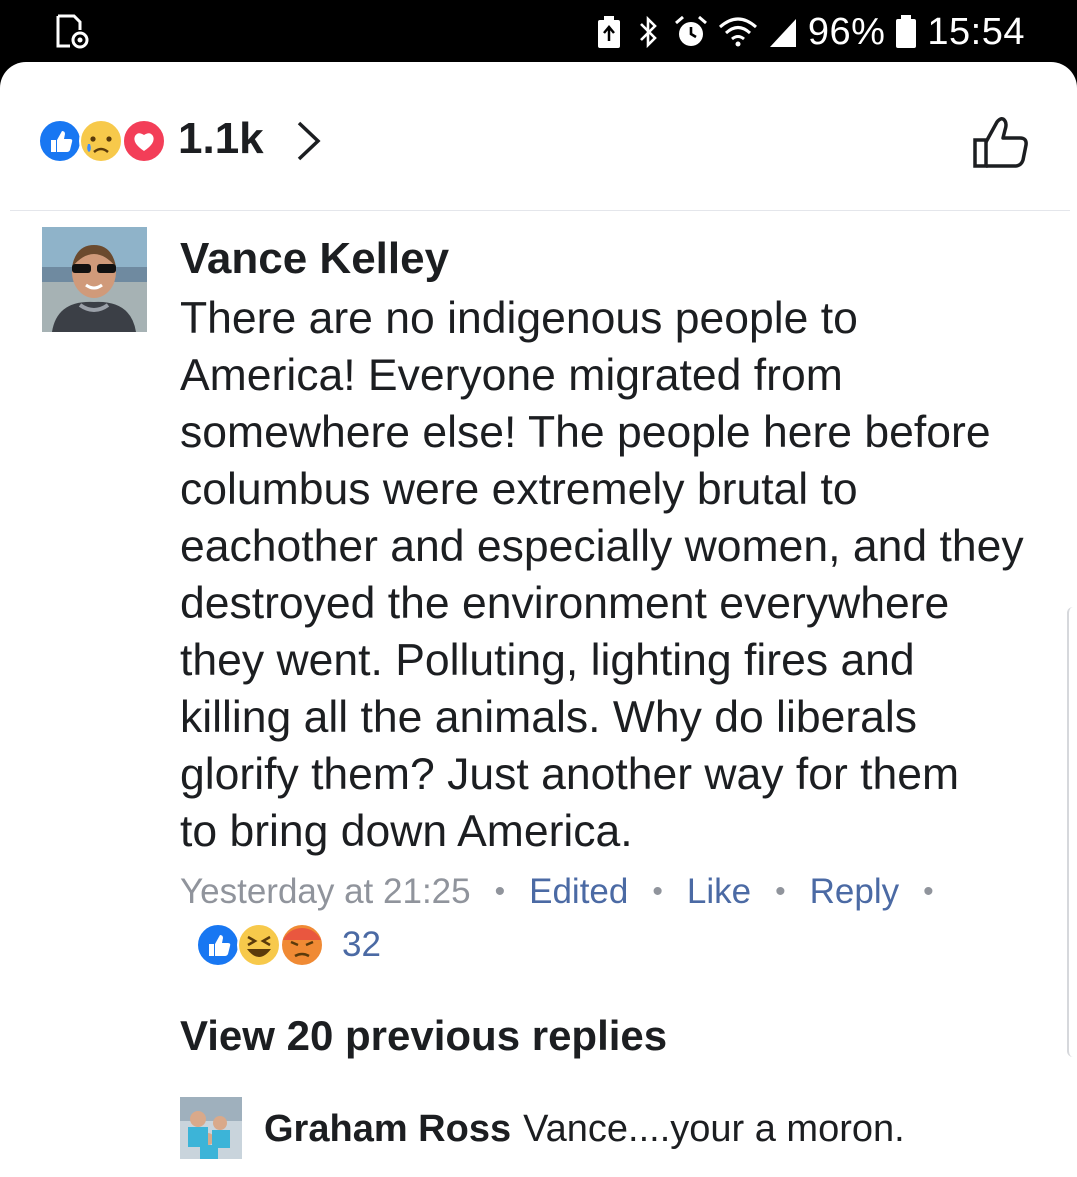 Image resolution: width=1077 pixels, height=1177 pixels. What do you see at coordinates (221, 139) in the screenshot?
I see `reactions-count: 1.1k` at bounding box center [221, 139].